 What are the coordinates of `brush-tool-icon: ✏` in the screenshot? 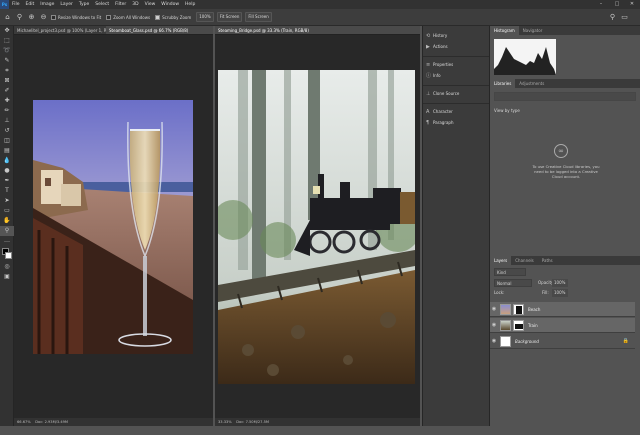 It's located at (7, 111).